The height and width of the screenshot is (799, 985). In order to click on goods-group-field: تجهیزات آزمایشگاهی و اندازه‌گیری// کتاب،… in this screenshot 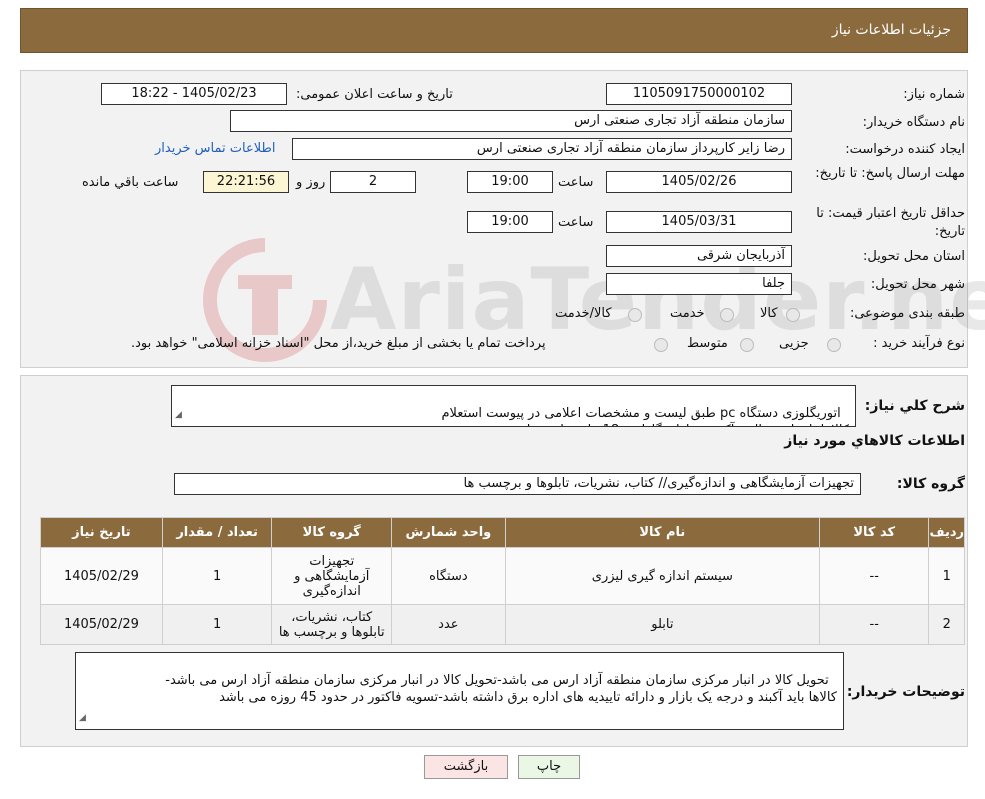, I will do `click(517, 484)`.